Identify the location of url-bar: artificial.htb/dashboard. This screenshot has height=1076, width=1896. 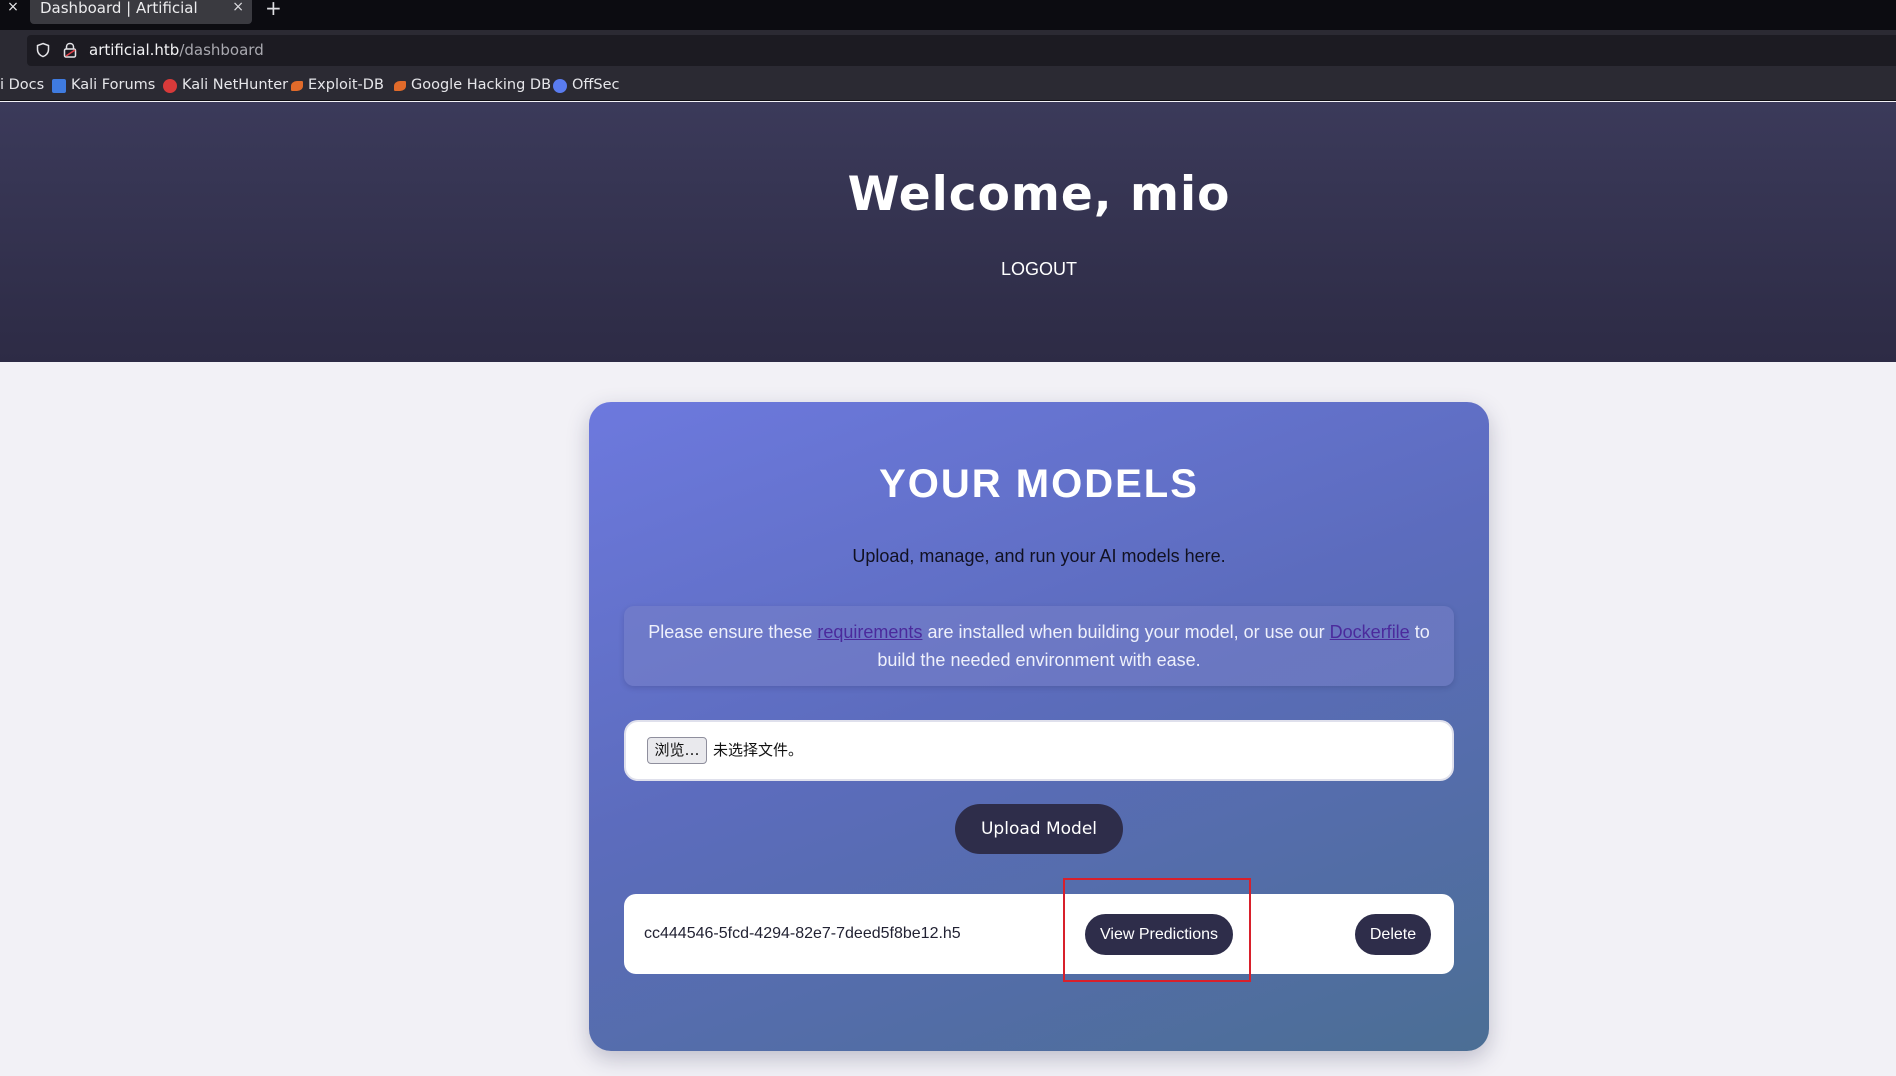
(961, 50).